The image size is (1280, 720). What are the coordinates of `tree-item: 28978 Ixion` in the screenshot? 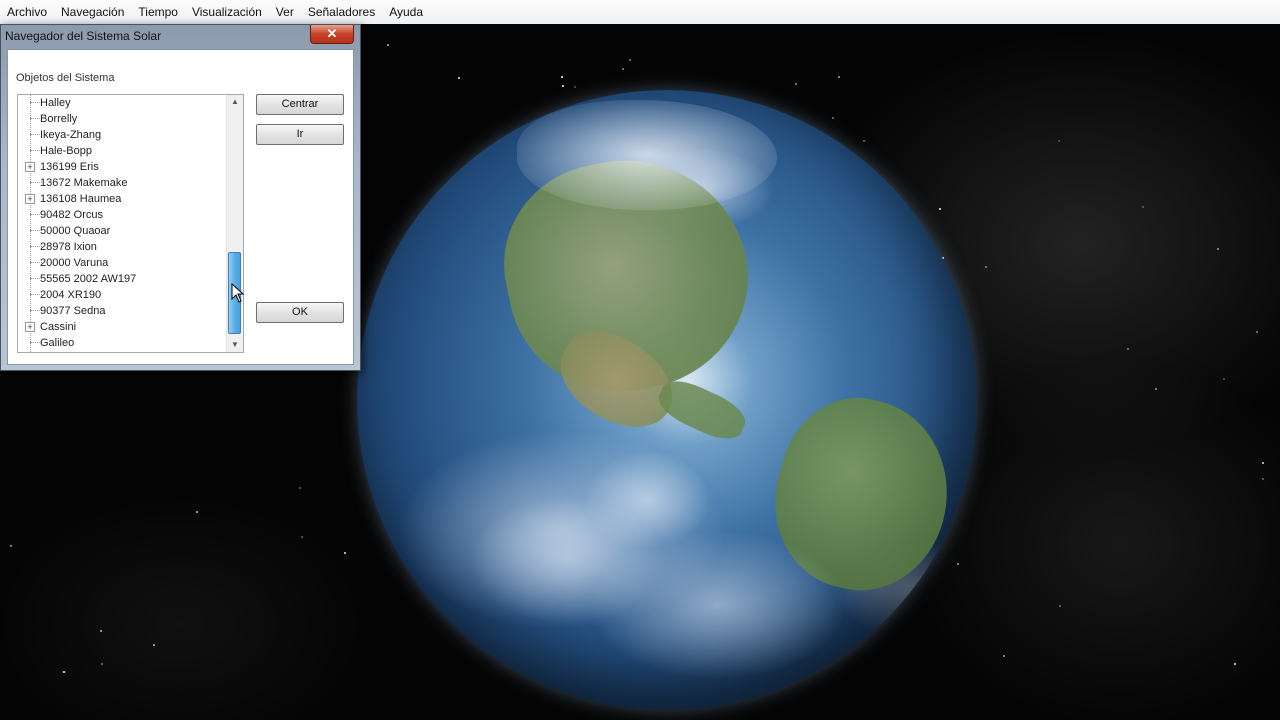 It's located at (122, 247).